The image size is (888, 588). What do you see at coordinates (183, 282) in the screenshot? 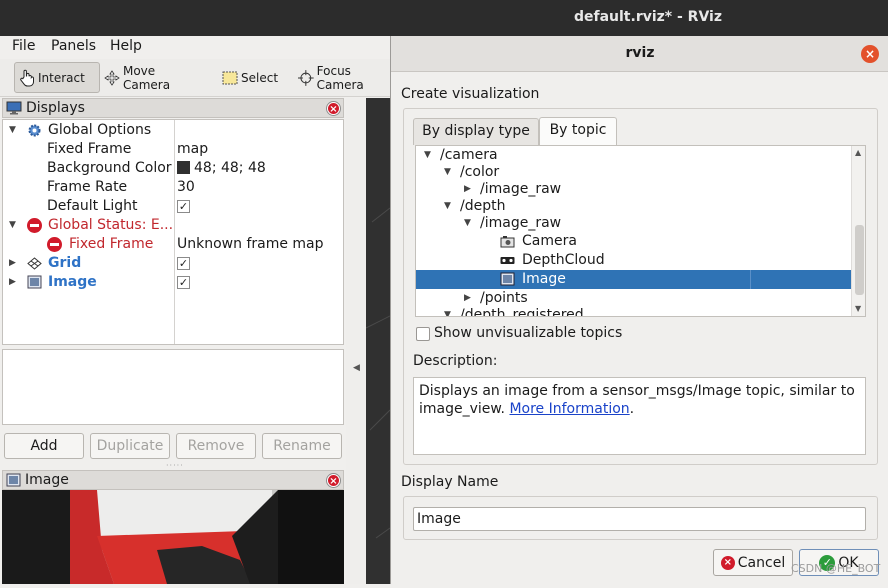
I see `image-checkbox: ✓` at bounding box center [183, 282].